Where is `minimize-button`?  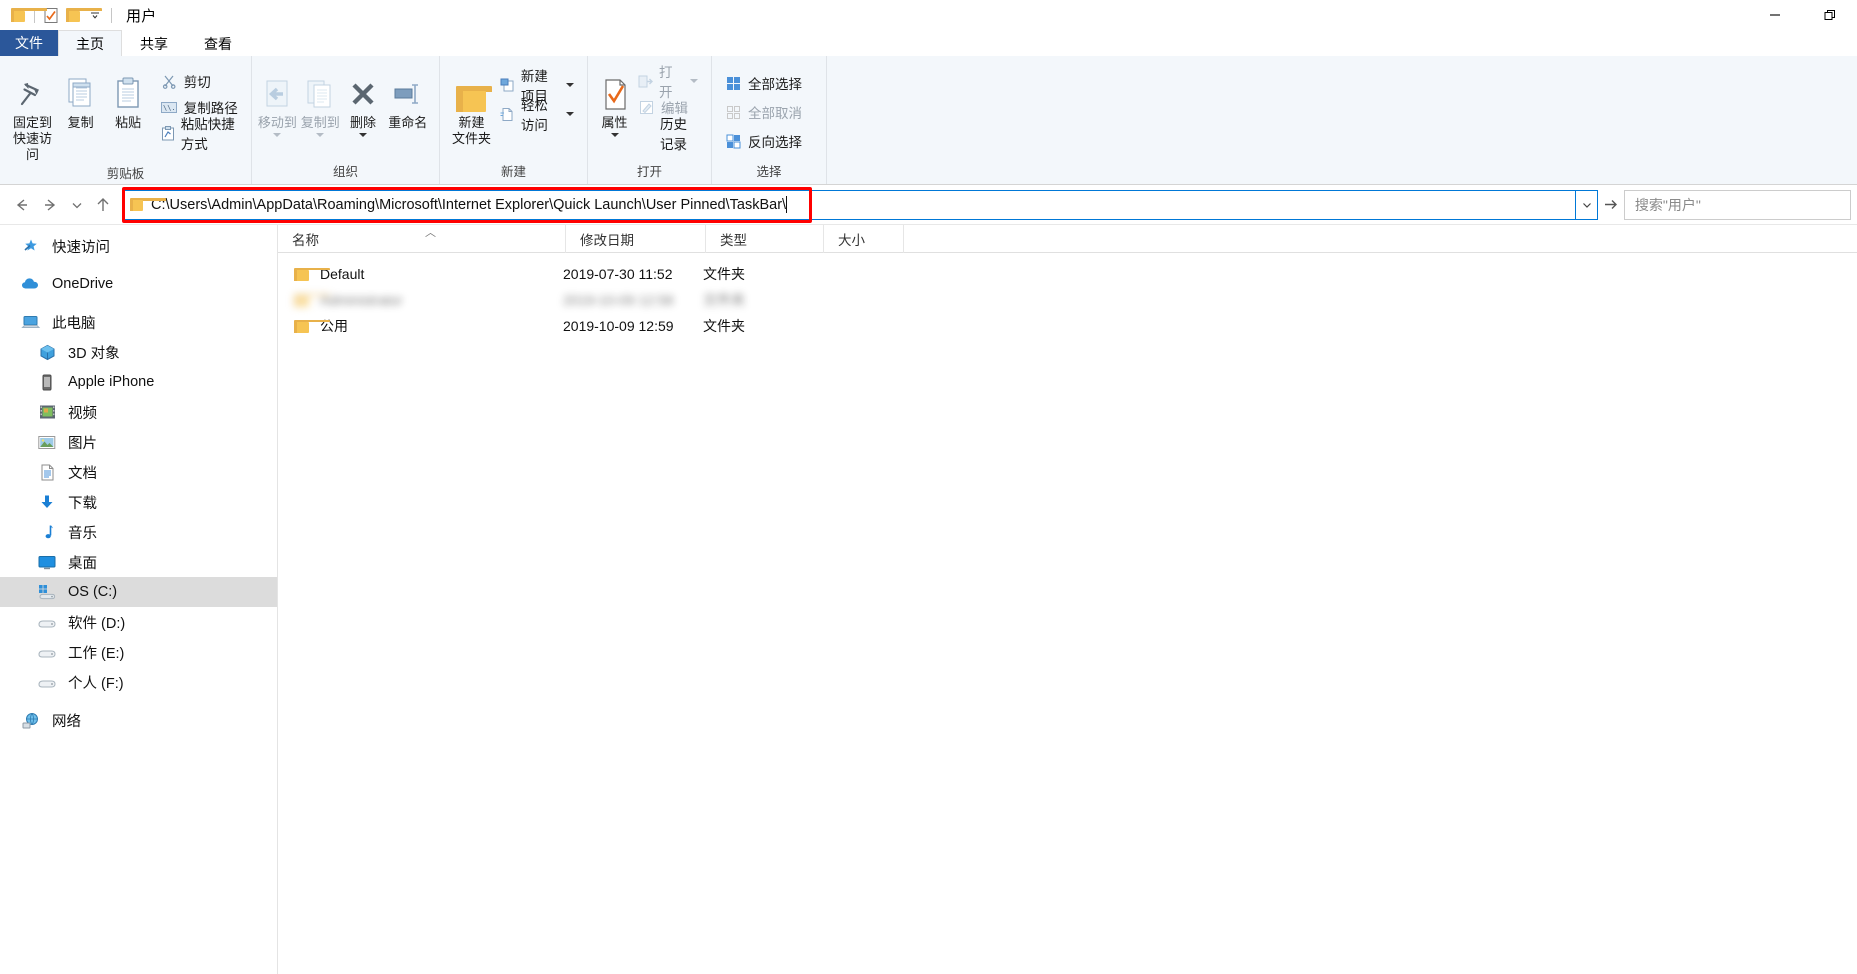
minimize-button is located at coordinates (1774, 15).